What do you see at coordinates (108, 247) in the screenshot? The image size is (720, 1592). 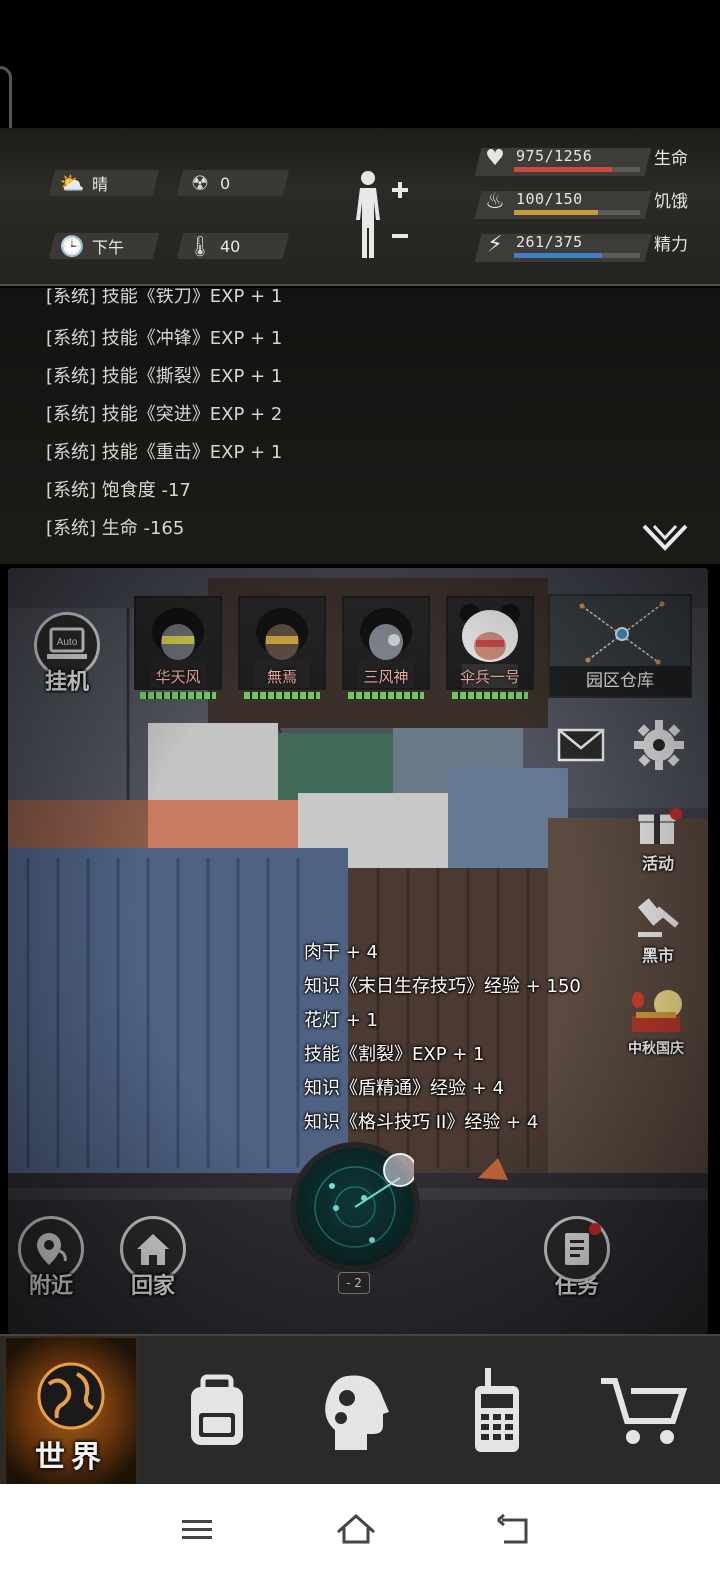 I see `time-text: 下午` at bounding box center [108, 247].